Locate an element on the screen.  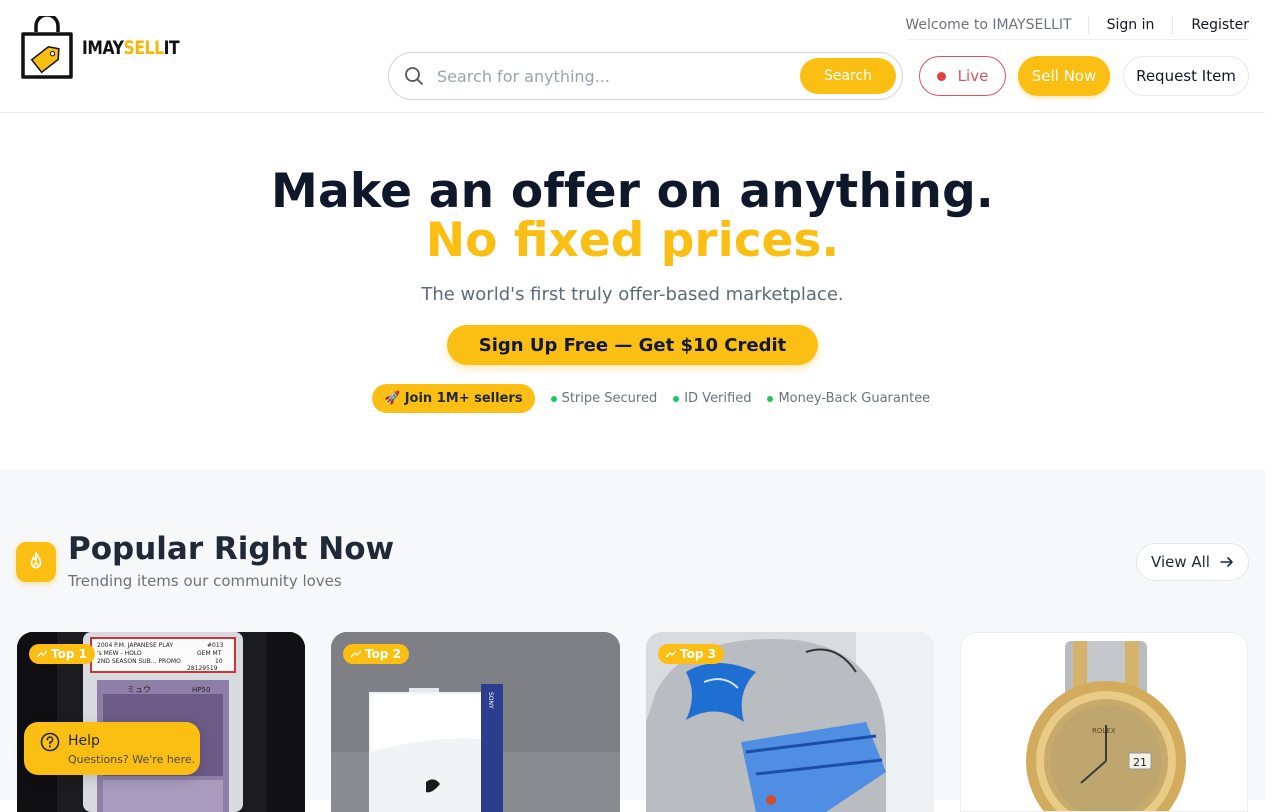
product-card-3: Top 3 is located at coordinates (790, 722).